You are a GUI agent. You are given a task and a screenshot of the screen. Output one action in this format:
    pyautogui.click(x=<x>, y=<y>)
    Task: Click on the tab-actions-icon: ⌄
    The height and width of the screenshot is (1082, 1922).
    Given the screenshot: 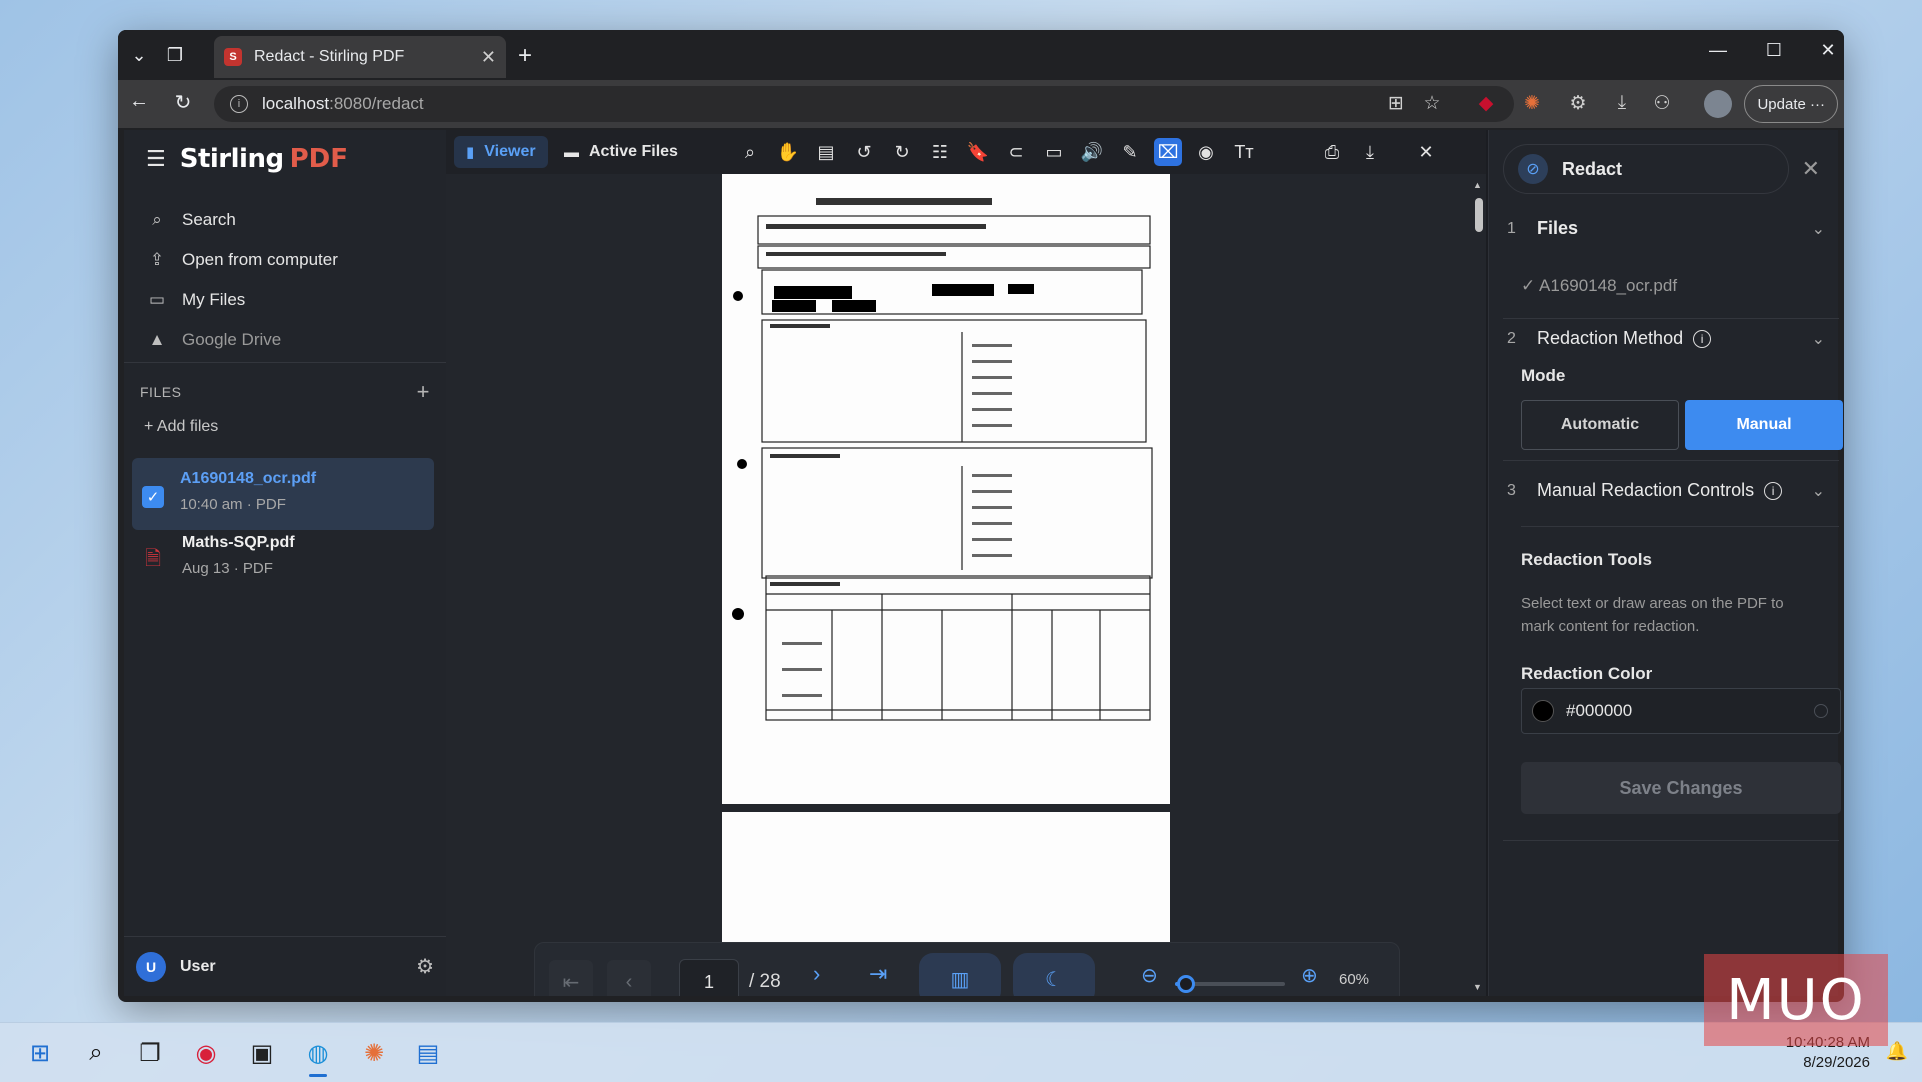 What is the action you would take?
    pyautogui.click(x=139, y=55)
    